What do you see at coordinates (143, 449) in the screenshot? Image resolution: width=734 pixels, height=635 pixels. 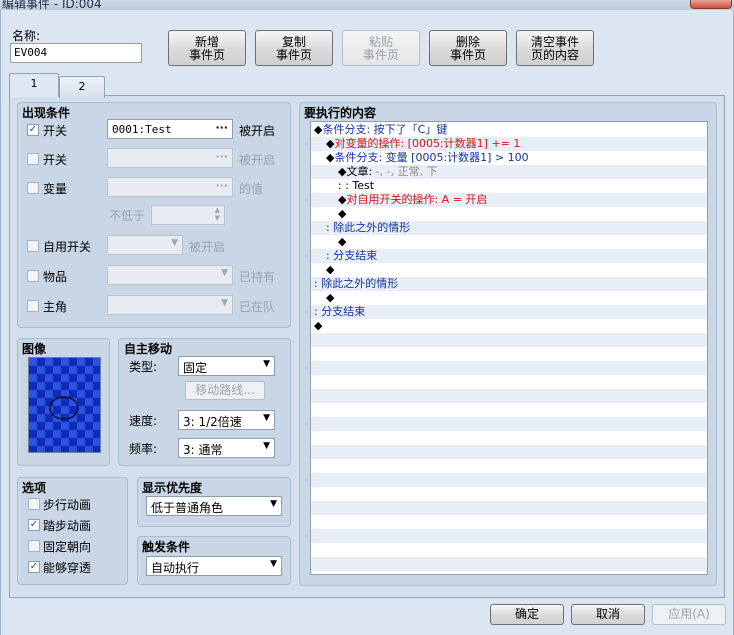 I see `frequency-label: 频率:` at bounding box center [143, 449].